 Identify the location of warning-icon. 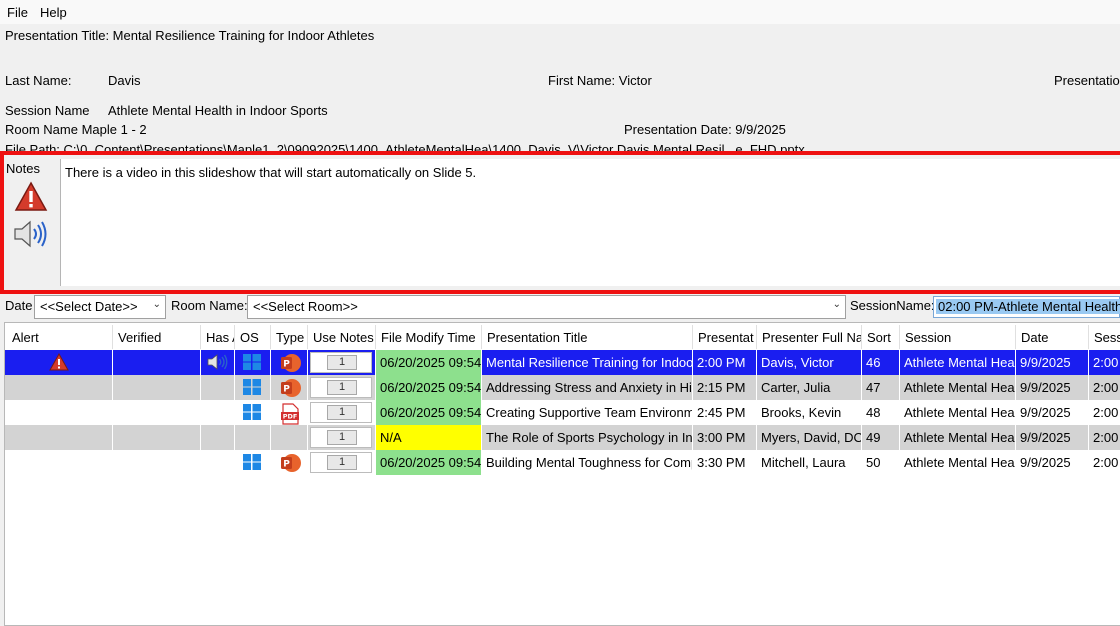
(59, 363).